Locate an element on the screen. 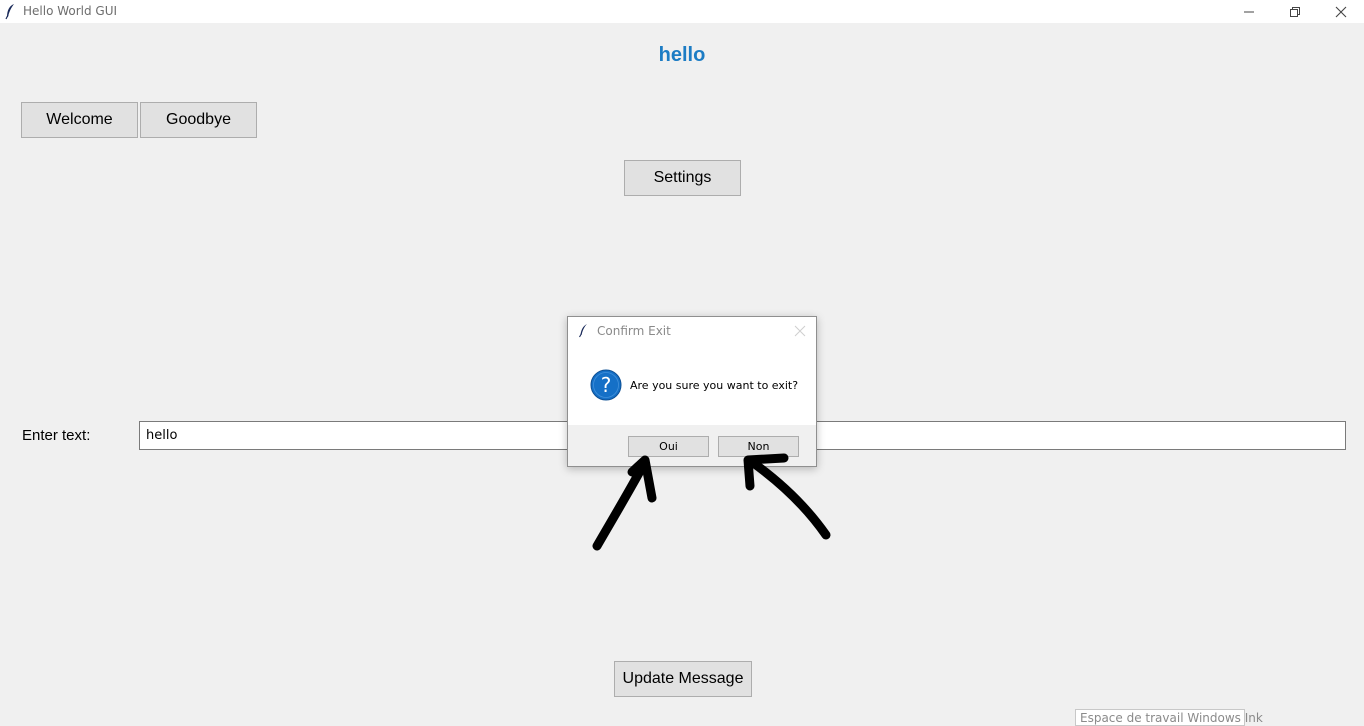  dialog-title-bar: Confirm Exit is located at coordinates (692, 331).